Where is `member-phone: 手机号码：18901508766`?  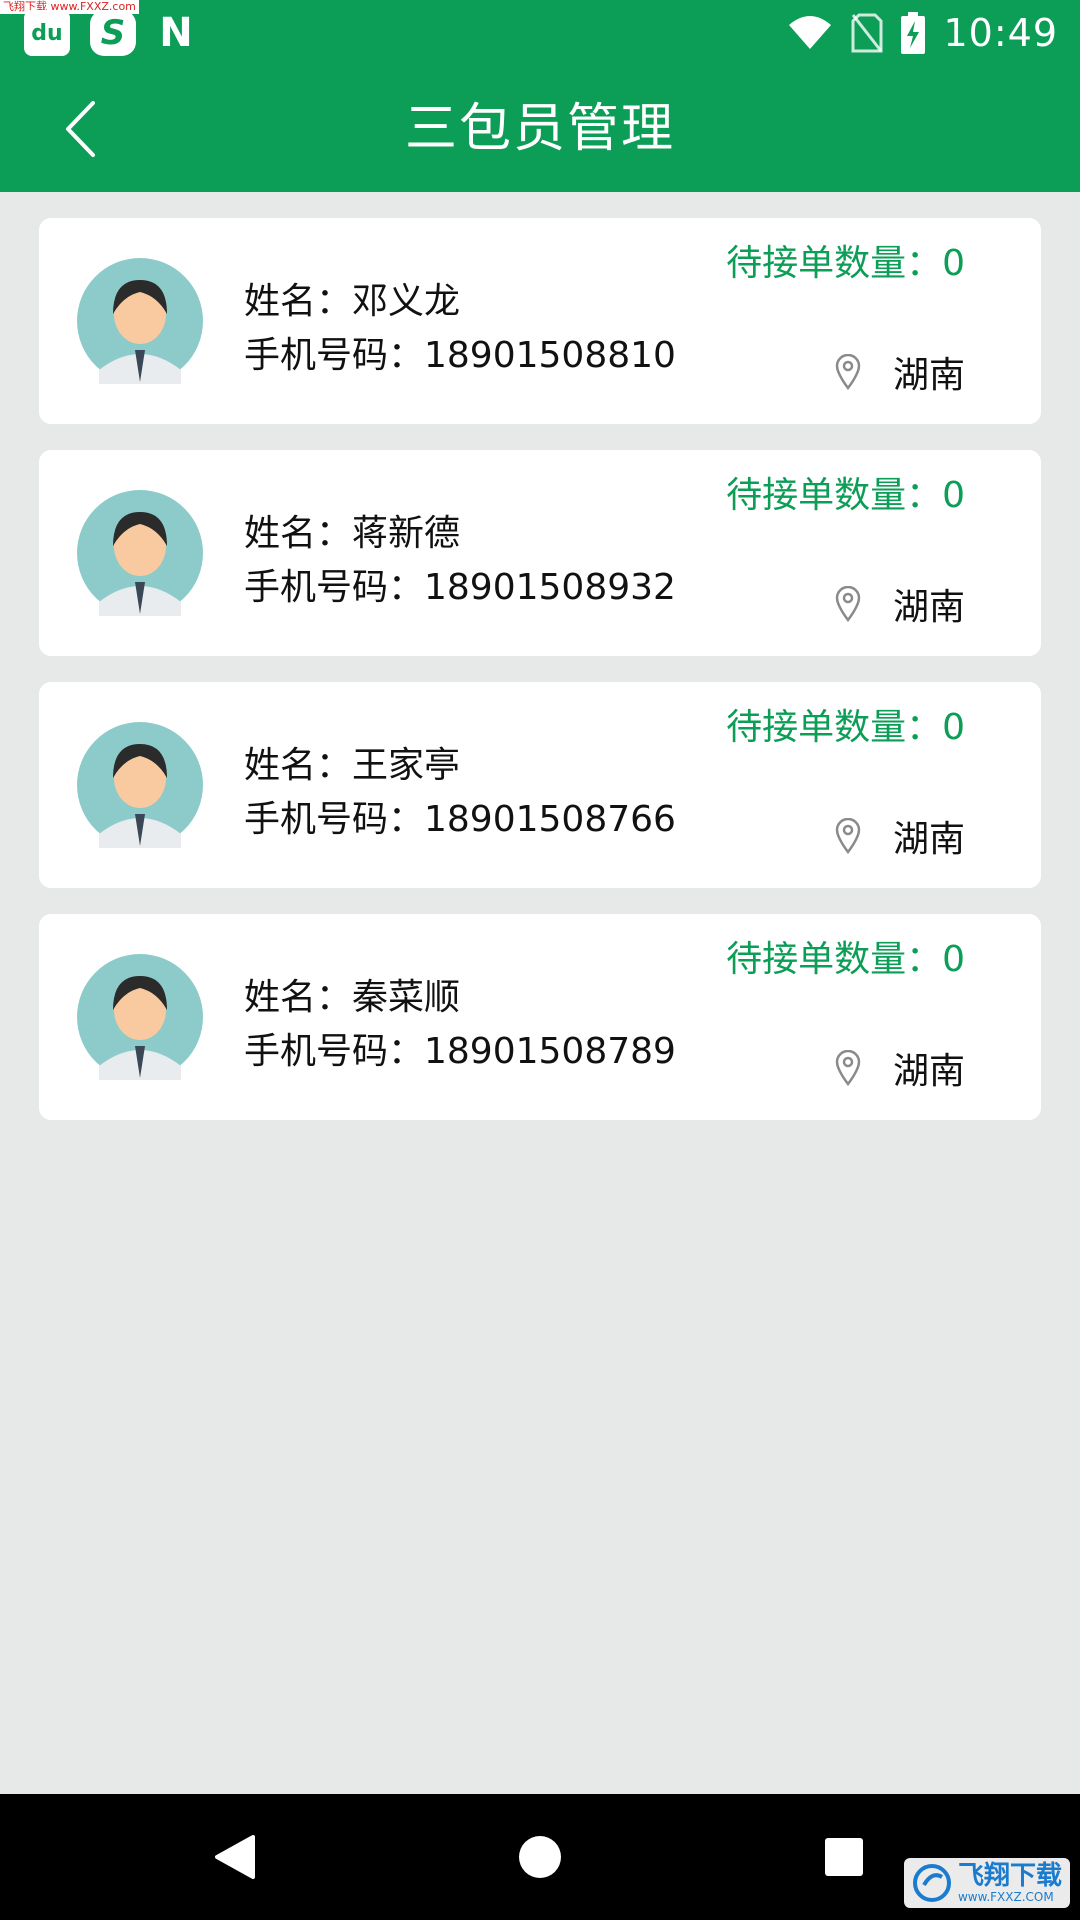 member-phone: 手机号码：18901508766 is located at coordinates (460, 819).